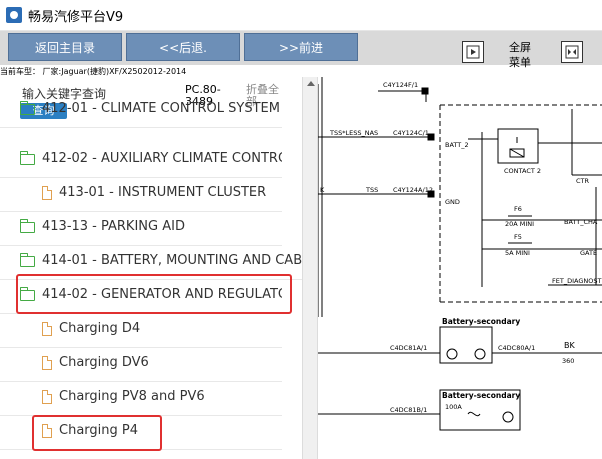 The image size is (602, 459). What do you see at coordinates (172, 260) in the screenshot?
I see `tree-item-label: 414-01 - BATTERY, MOUNTING AND CABLES` at bounding box center [172, 260].